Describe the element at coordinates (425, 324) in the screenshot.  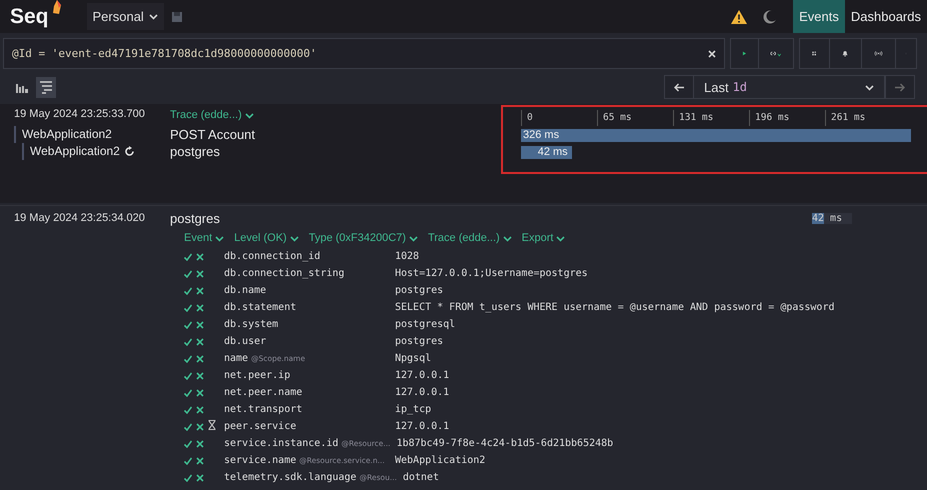
I see `property-value: postgresql` at that location.